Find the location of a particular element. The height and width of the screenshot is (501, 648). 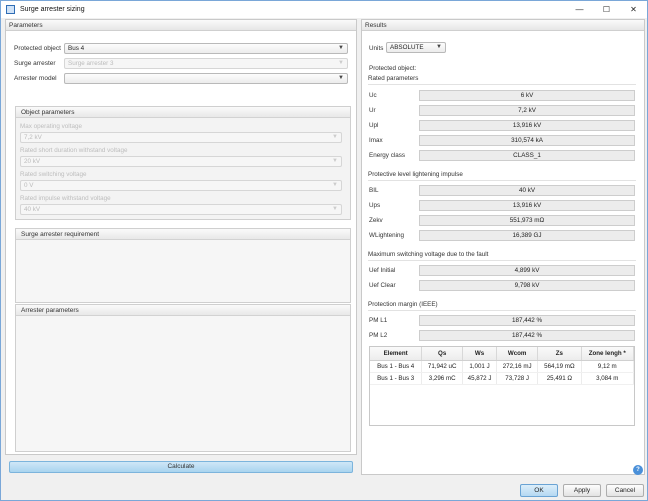

requirement-header: Surge arrester requirement is located at coordinates (183, 234).